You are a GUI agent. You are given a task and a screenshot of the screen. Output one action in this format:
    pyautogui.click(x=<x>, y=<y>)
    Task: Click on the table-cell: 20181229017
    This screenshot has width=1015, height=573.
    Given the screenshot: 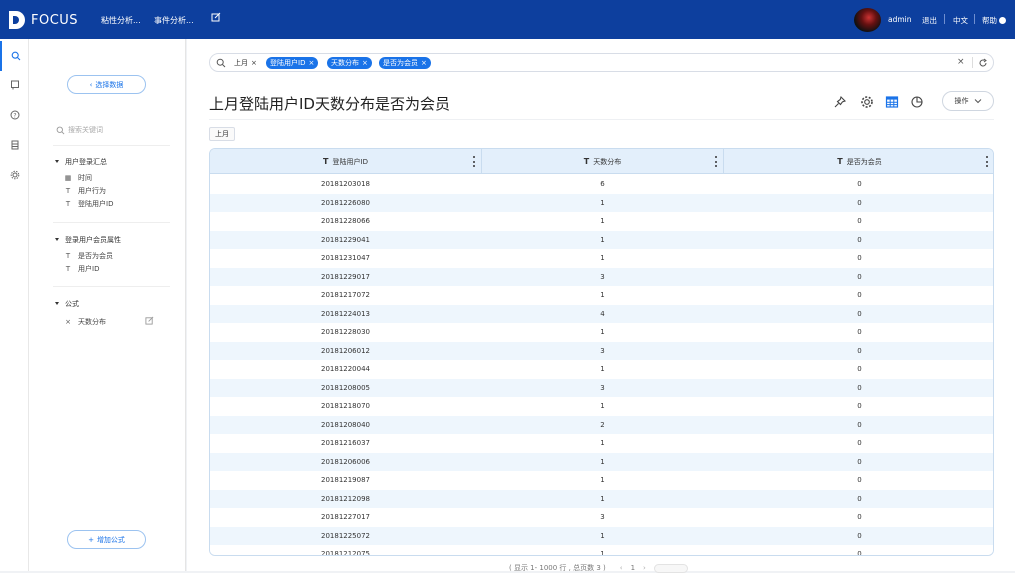 What is the action you would take?
    pyautogui.click(x=345, y=276)
    